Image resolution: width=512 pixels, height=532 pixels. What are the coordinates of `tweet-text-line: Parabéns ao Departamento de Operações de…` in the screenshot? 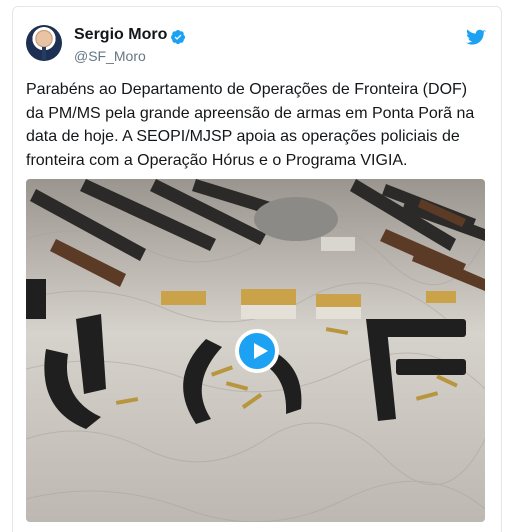 It's located at (247, 89).